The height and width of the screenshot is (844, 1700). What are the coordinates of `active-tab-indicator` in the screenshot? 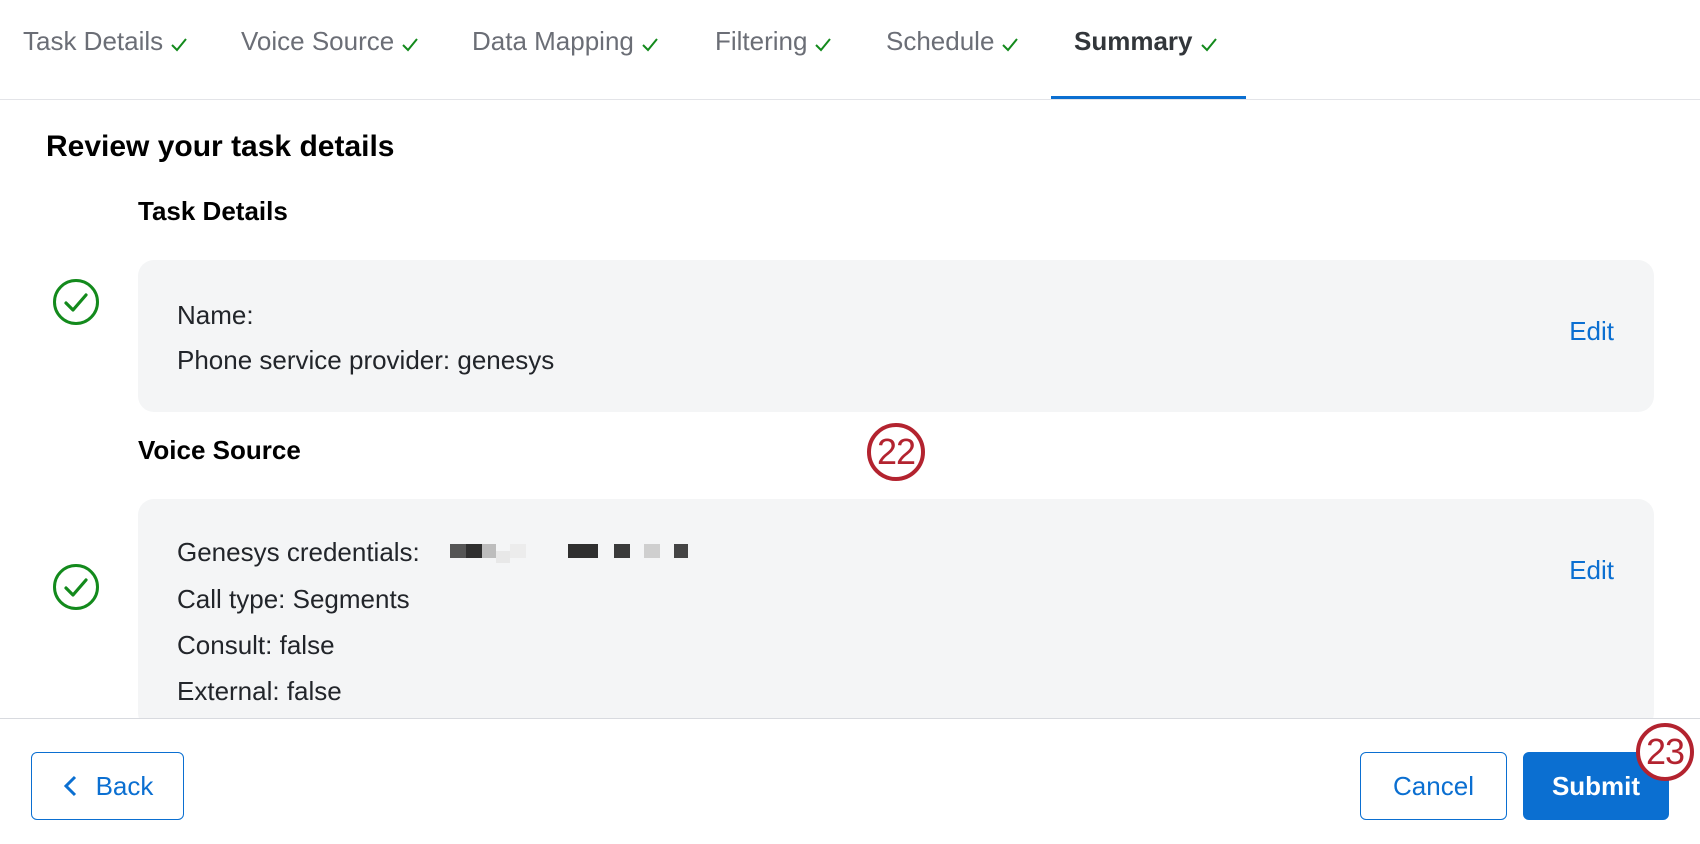 It's located at (1148, 97).